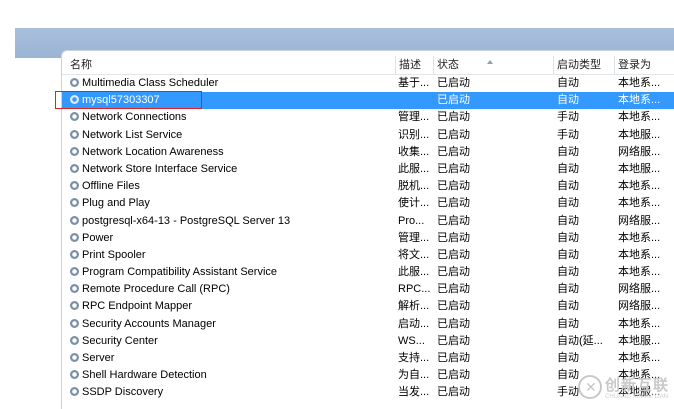  What do you see at coordinates (144, 375) in the screenshot?
I see `service-name-text: Shell Hardware Detection` at bounding box center [144, 375].